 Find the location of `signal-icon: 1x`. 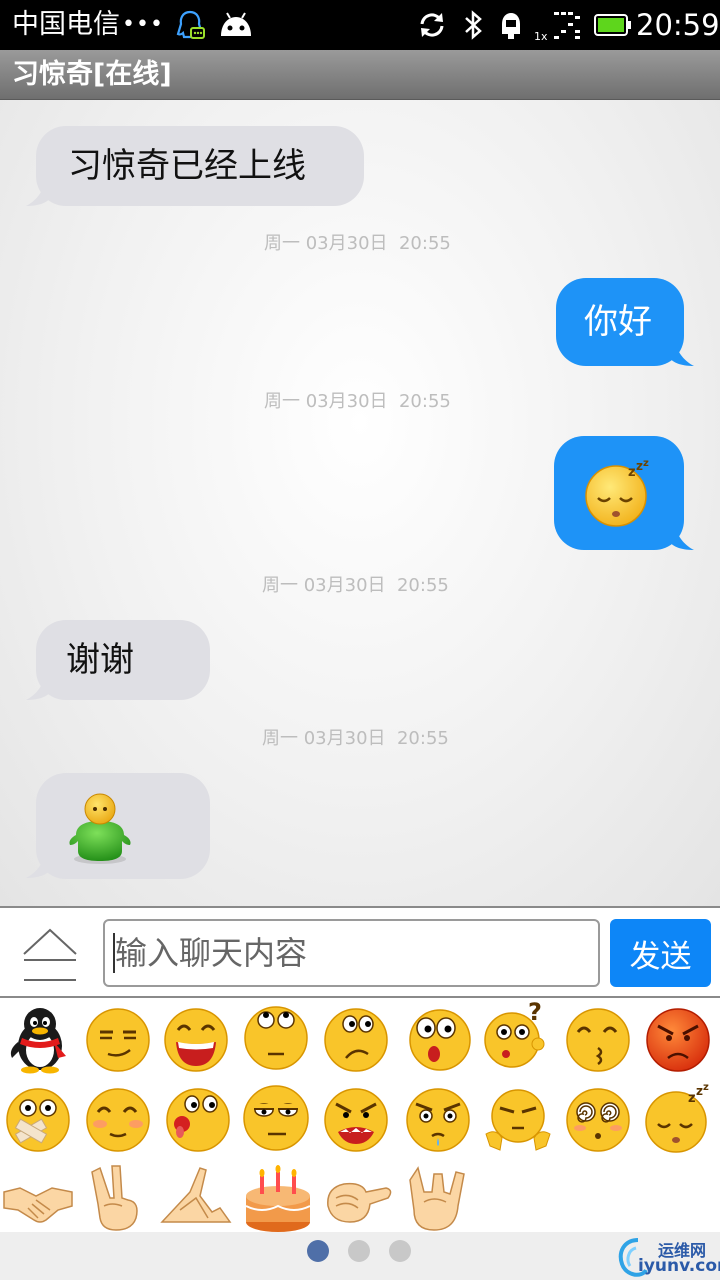

signal-icon: 1x is located at coordinates (557, 27).